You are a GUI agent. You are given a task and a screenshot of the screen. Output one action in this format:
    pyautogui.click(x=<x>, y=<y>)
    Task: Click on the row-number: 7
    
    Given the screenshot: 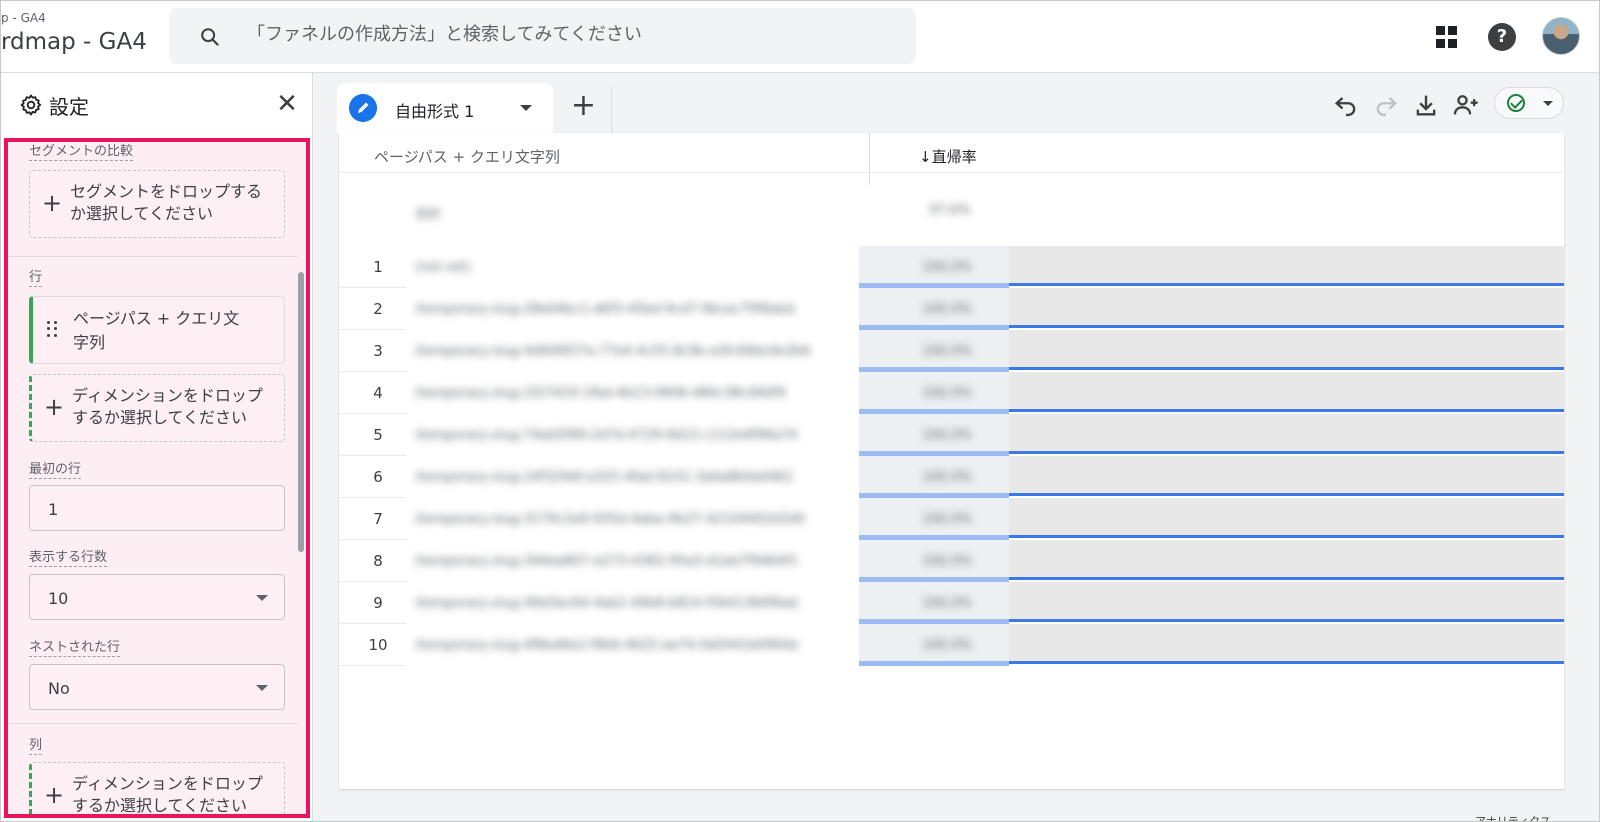 What is the action you would take?
    pyautogui.click(x=378, y=519)
    